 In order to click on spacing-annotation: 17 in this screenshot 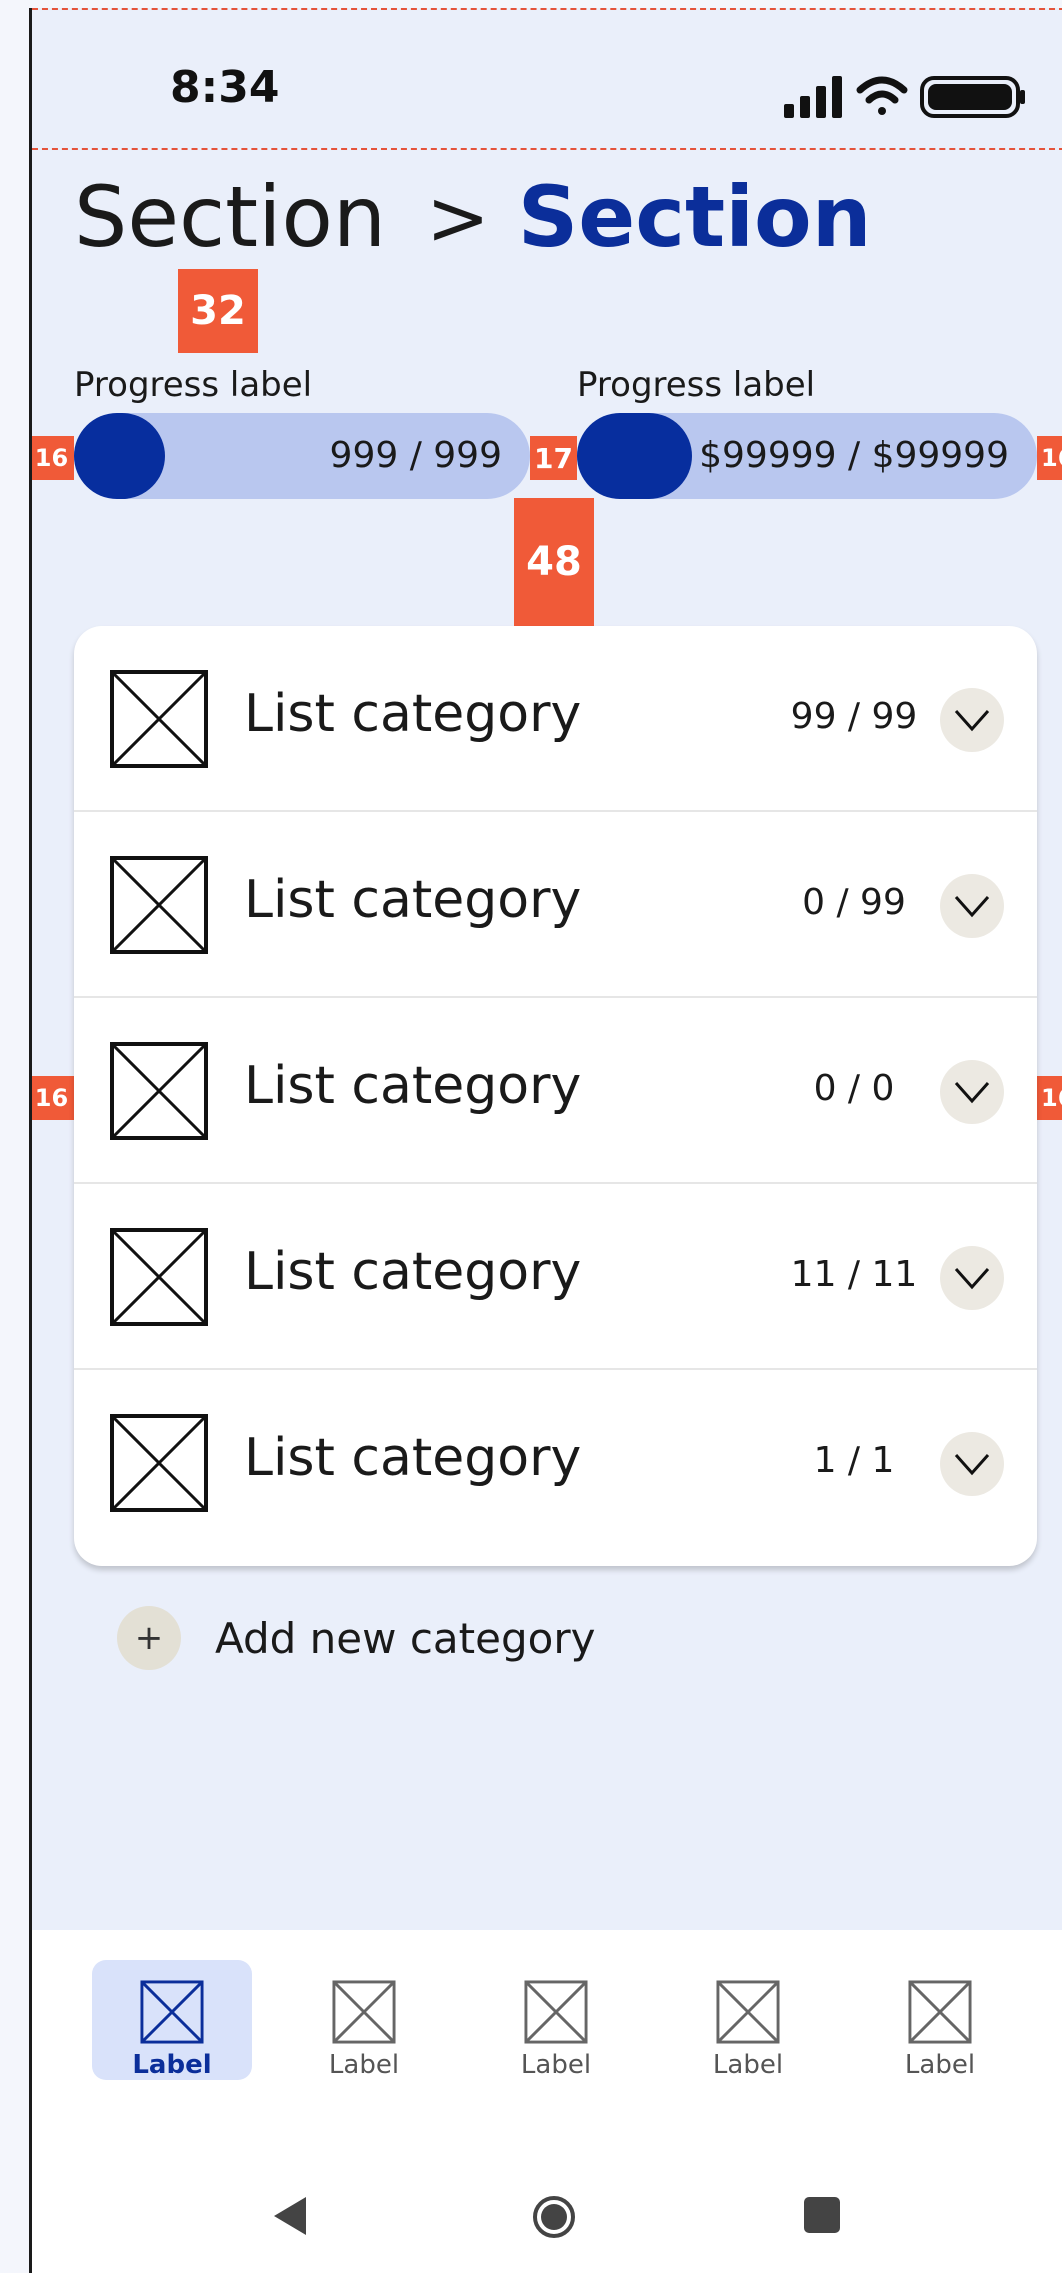, I will do `click(553, 458)`.